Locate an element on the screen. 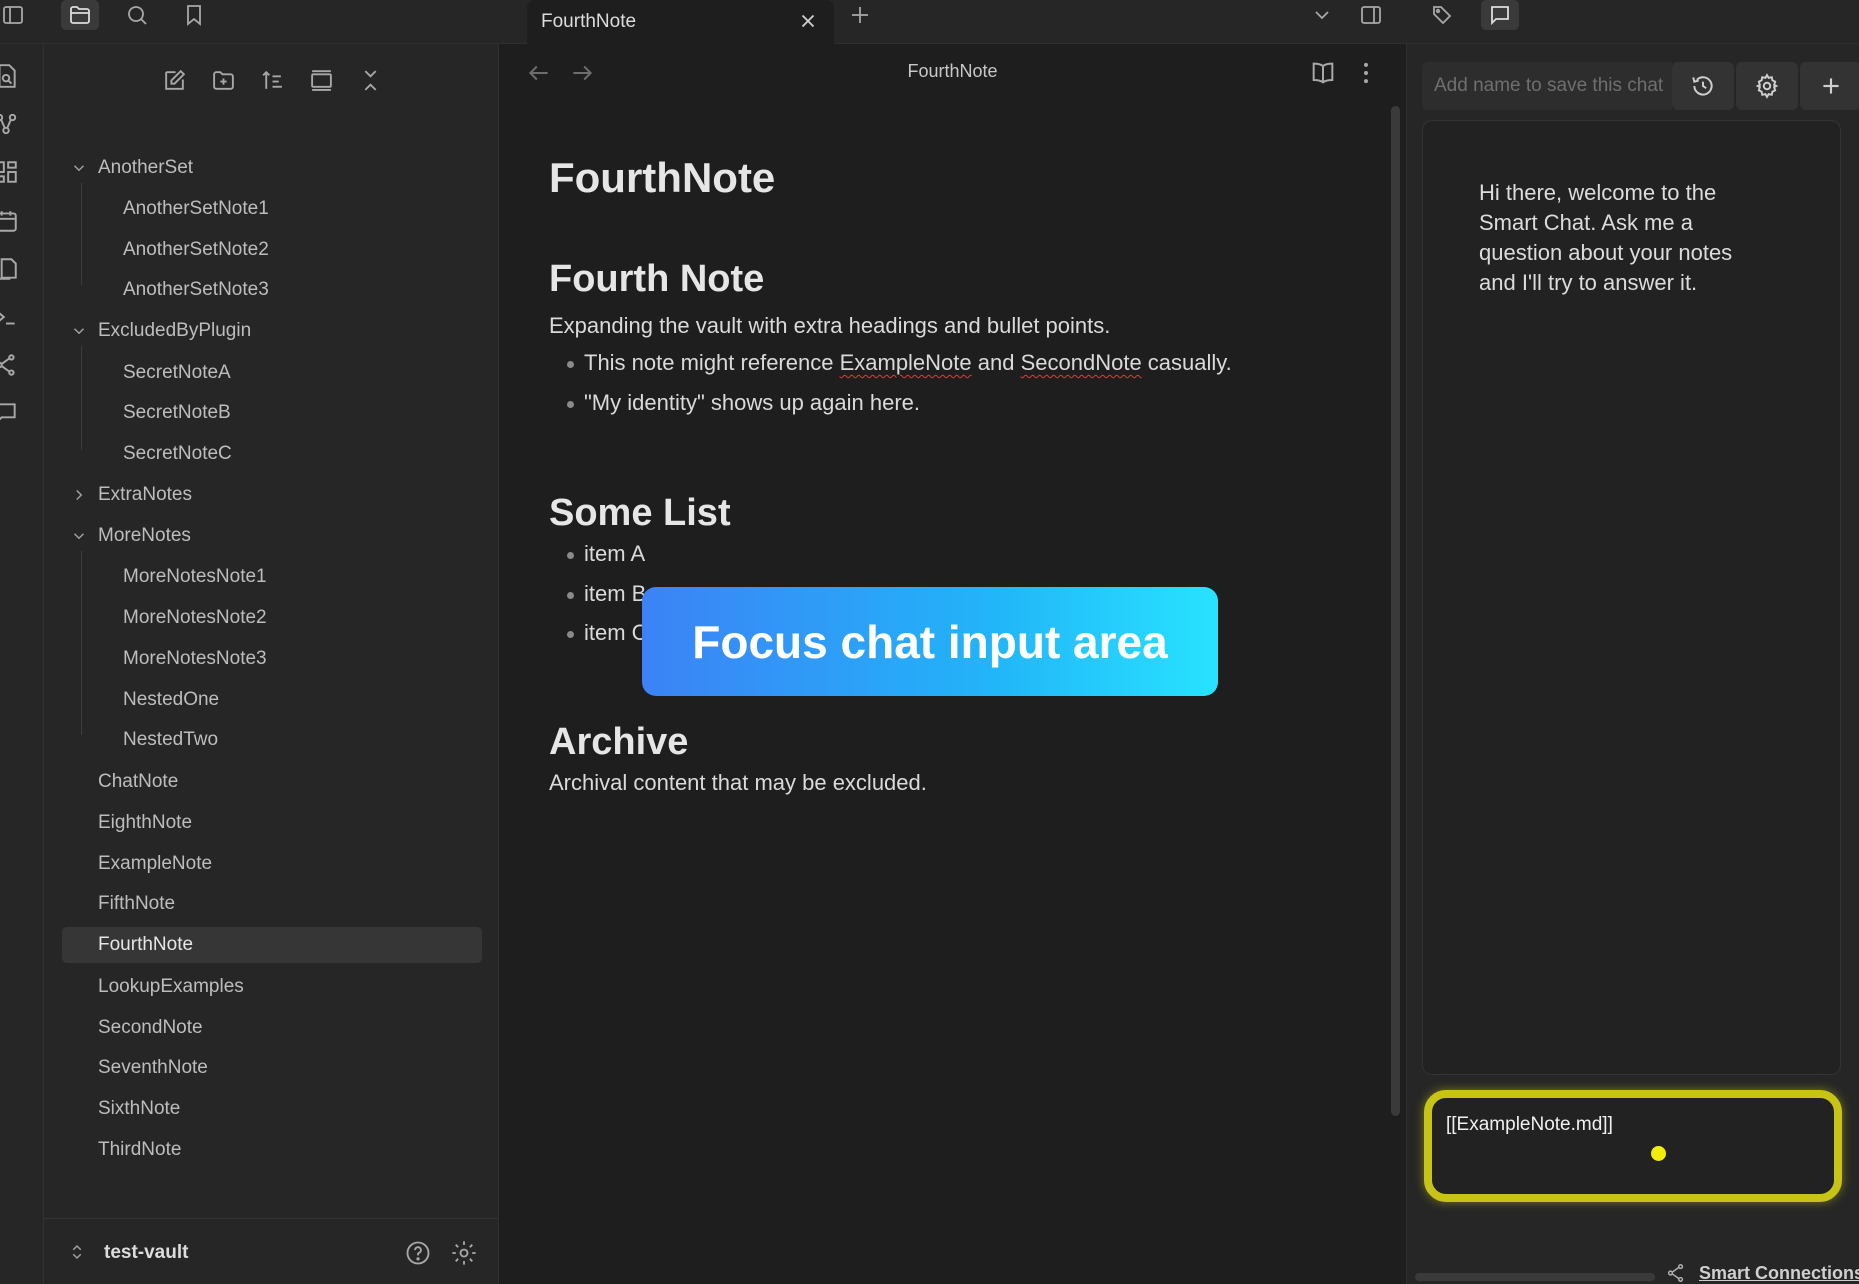  new-chat-button is located at coordinates (1829, 86).